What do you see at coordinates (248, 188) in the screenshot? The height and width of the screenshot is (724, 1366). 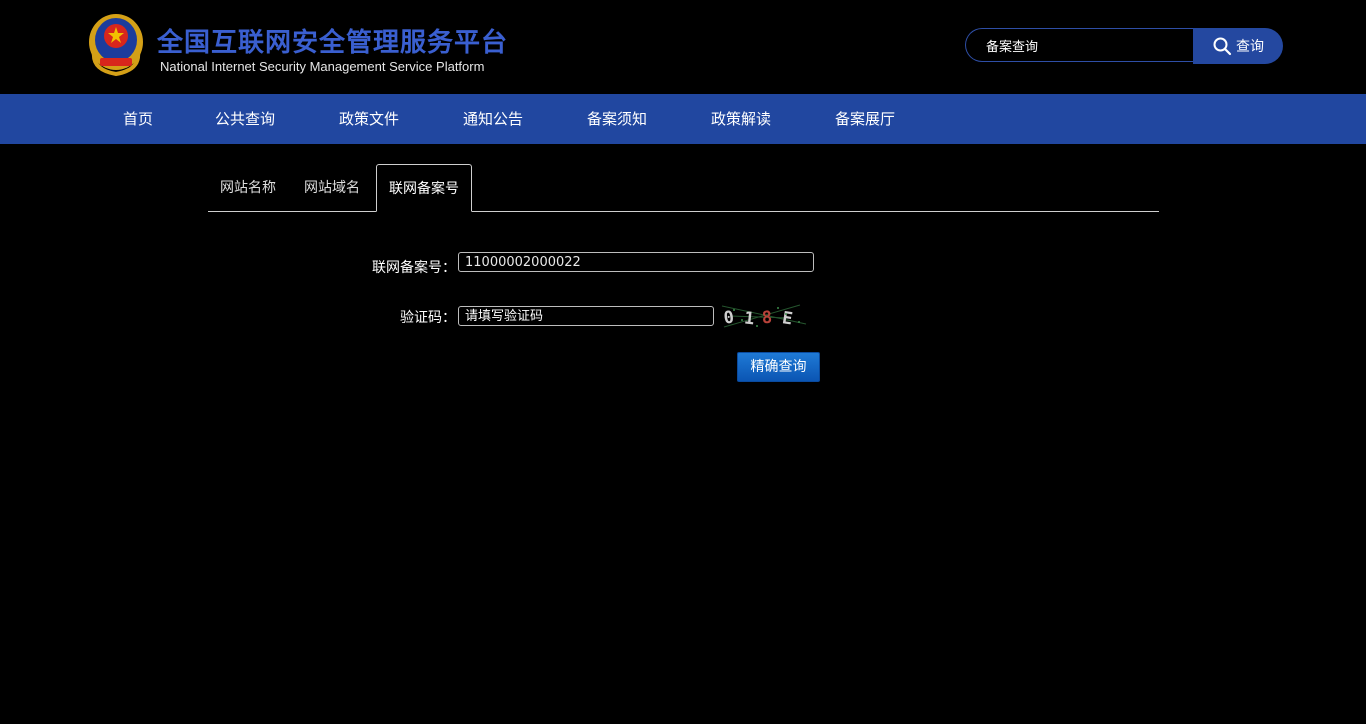 I see `tab-site-name: 网站名称` at bounding box center [248, 188].